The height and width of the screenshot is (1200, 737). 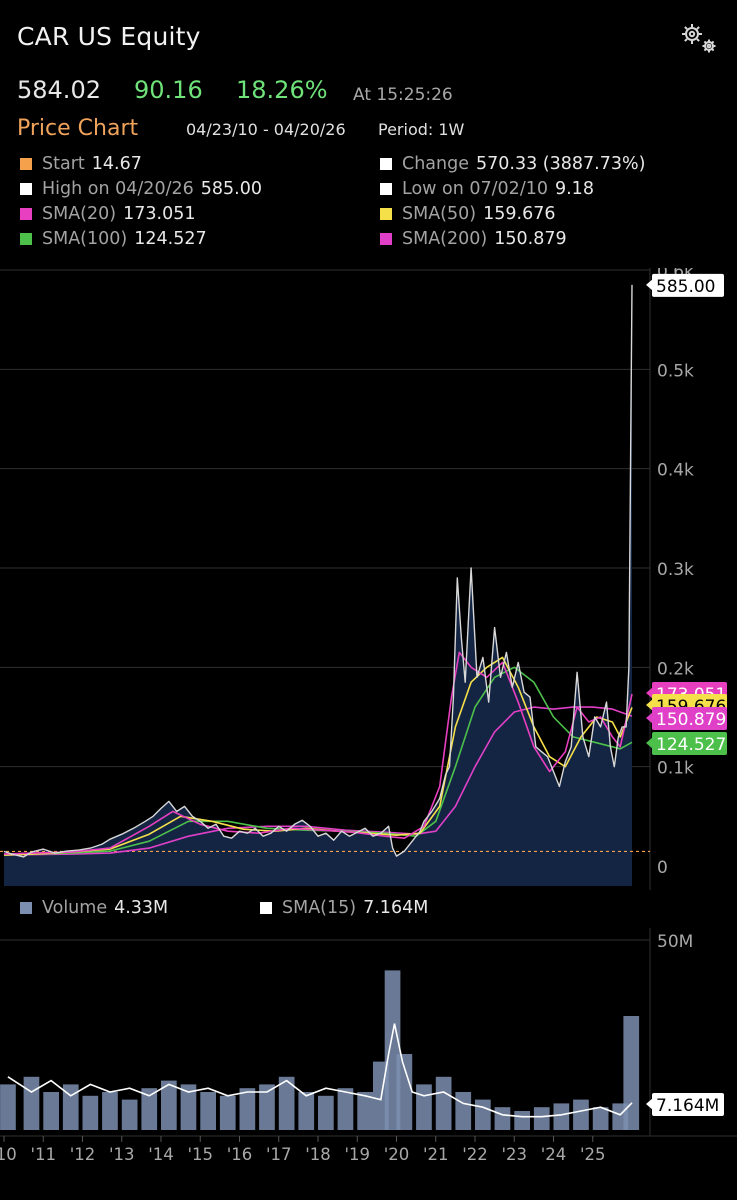 I want to click on date-range: 04/23/10 - 04/20/26, so click(x=266, y=129).